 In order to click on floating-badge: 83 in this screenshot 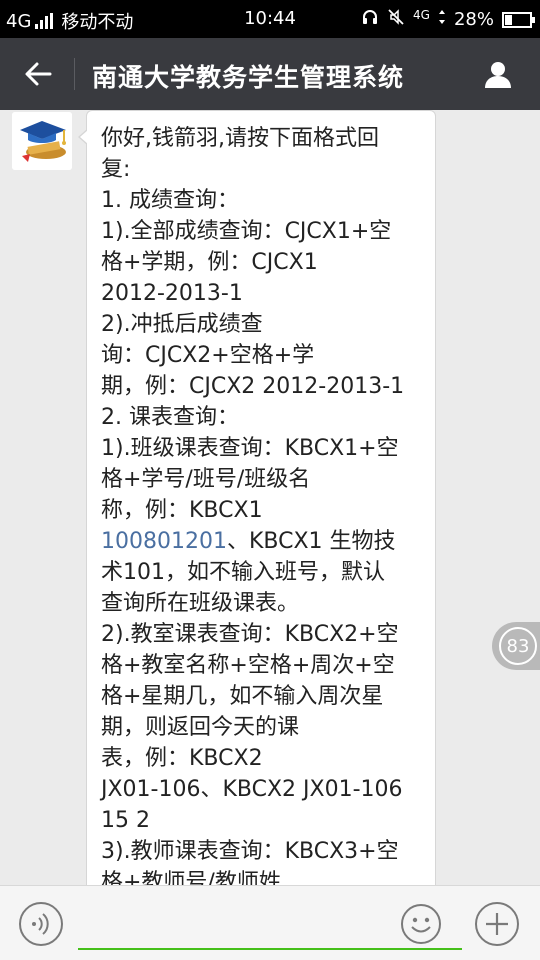, I will do `click(516, 646)`.